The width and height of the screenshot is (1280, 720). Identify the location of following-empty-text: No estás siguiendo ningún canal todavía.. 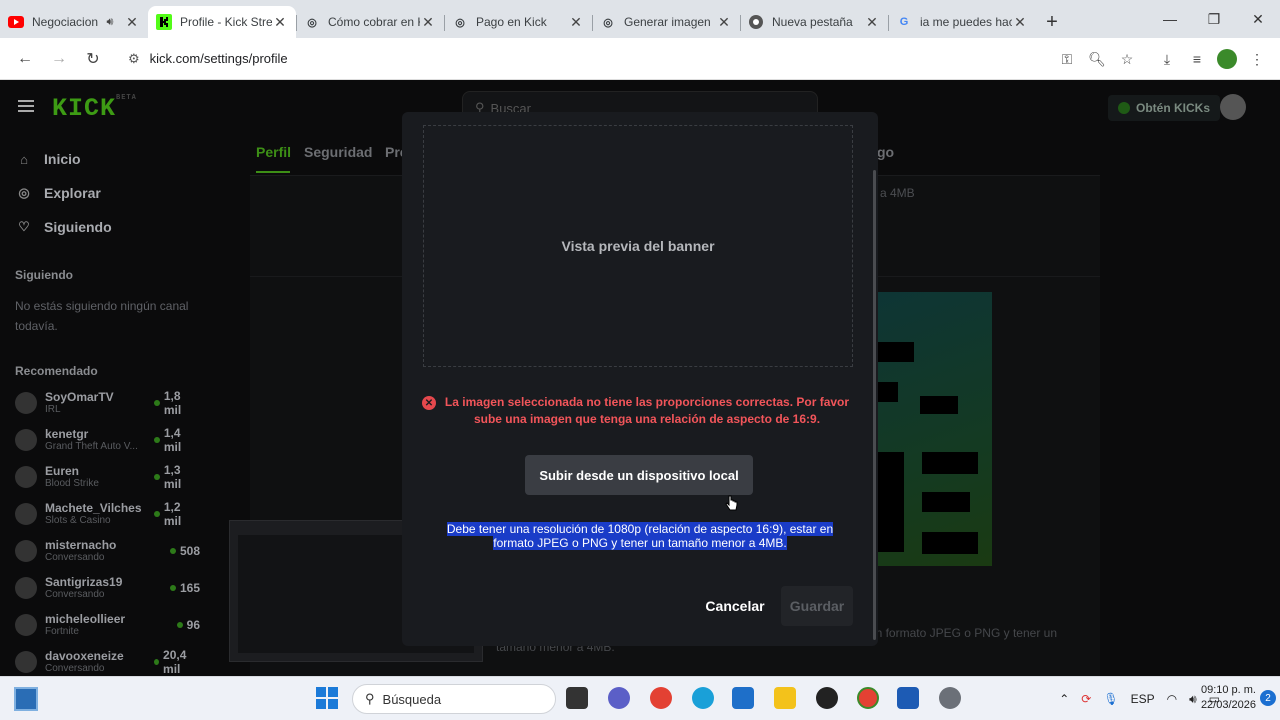
(102, 316).